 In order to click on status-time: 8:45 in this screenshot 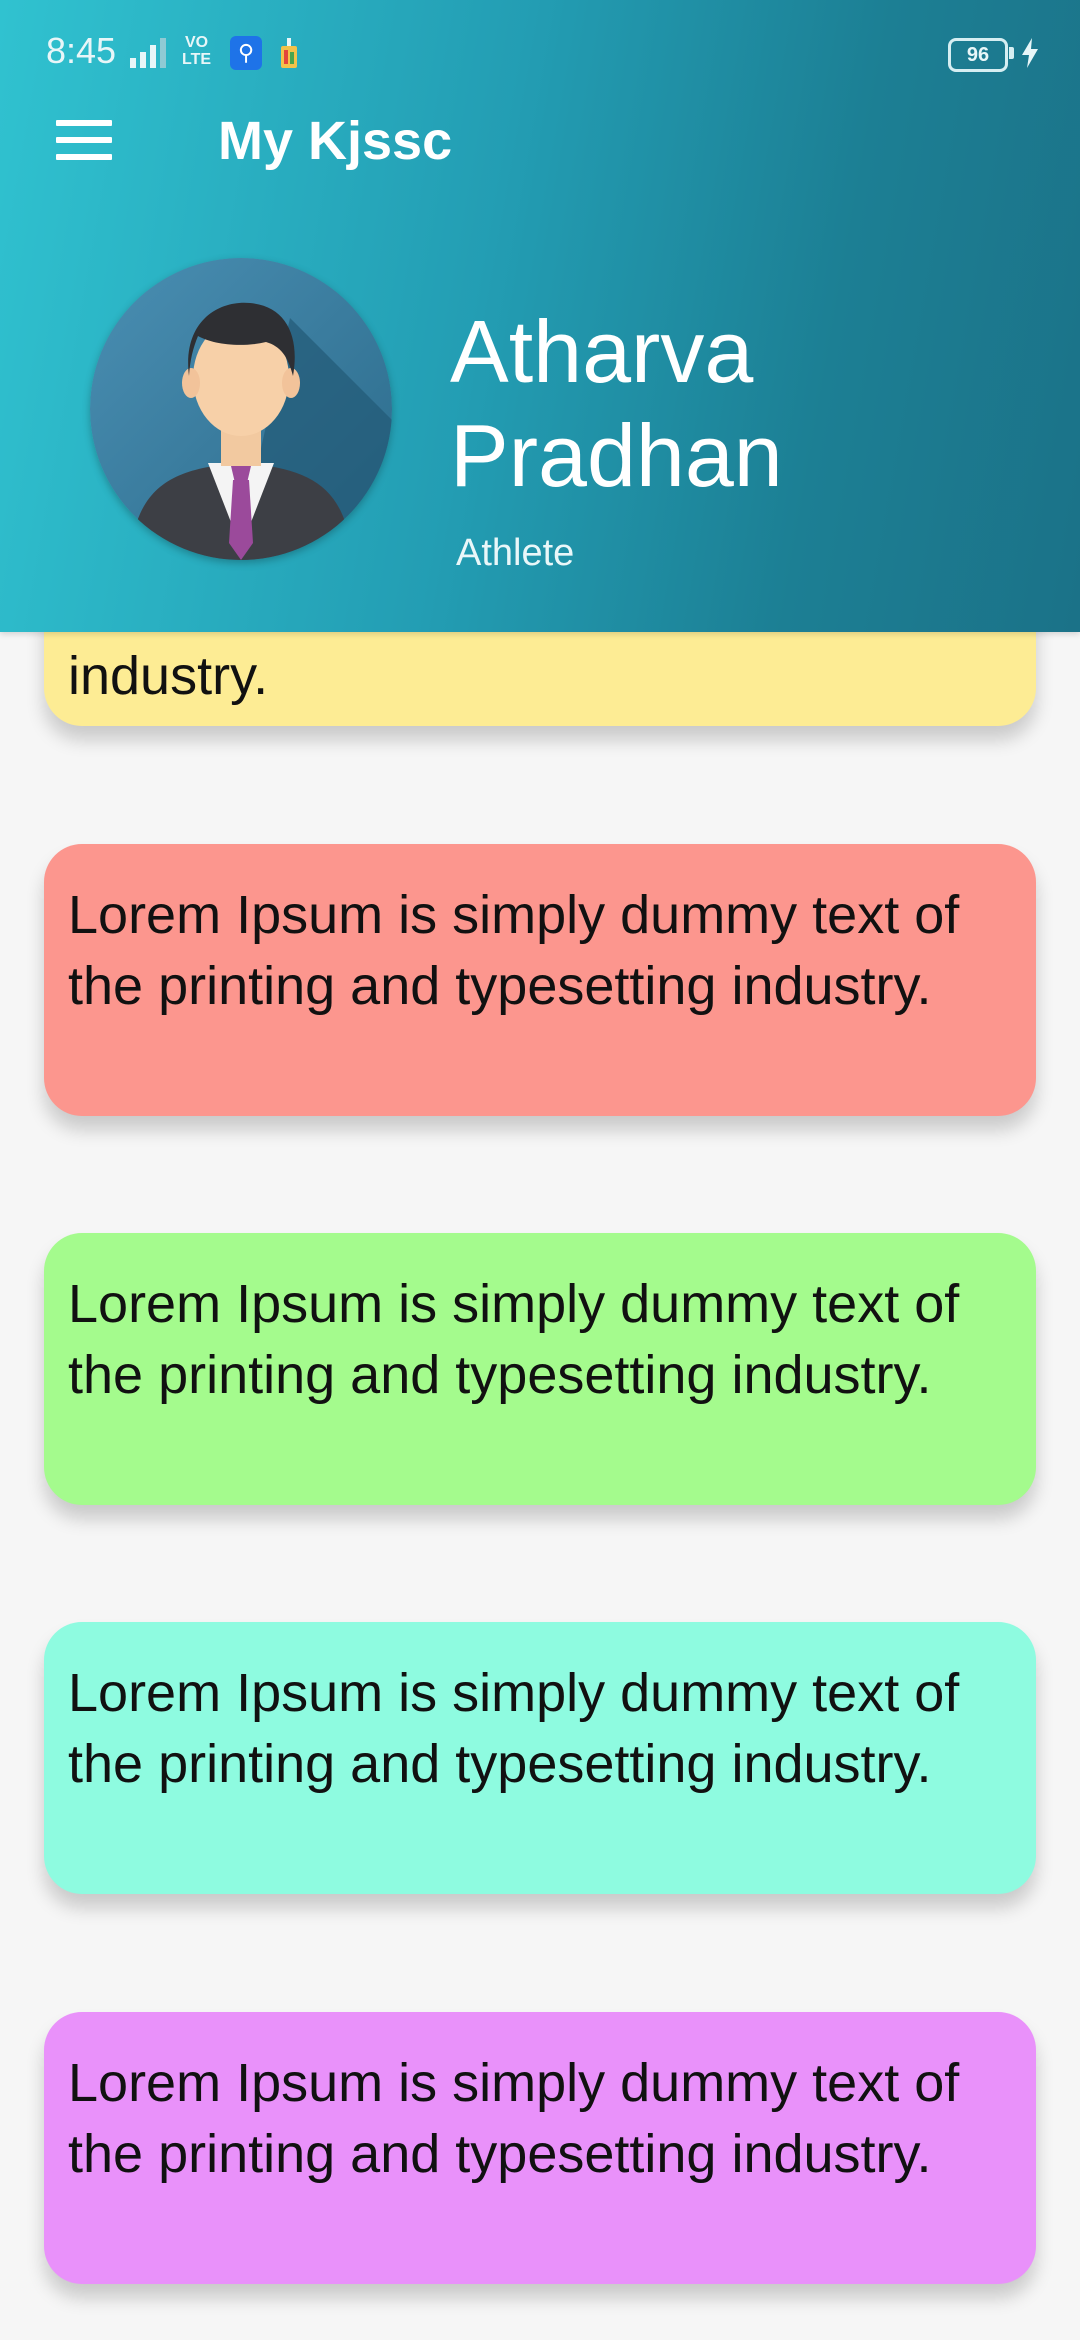, I will do `click(81, 50)`.